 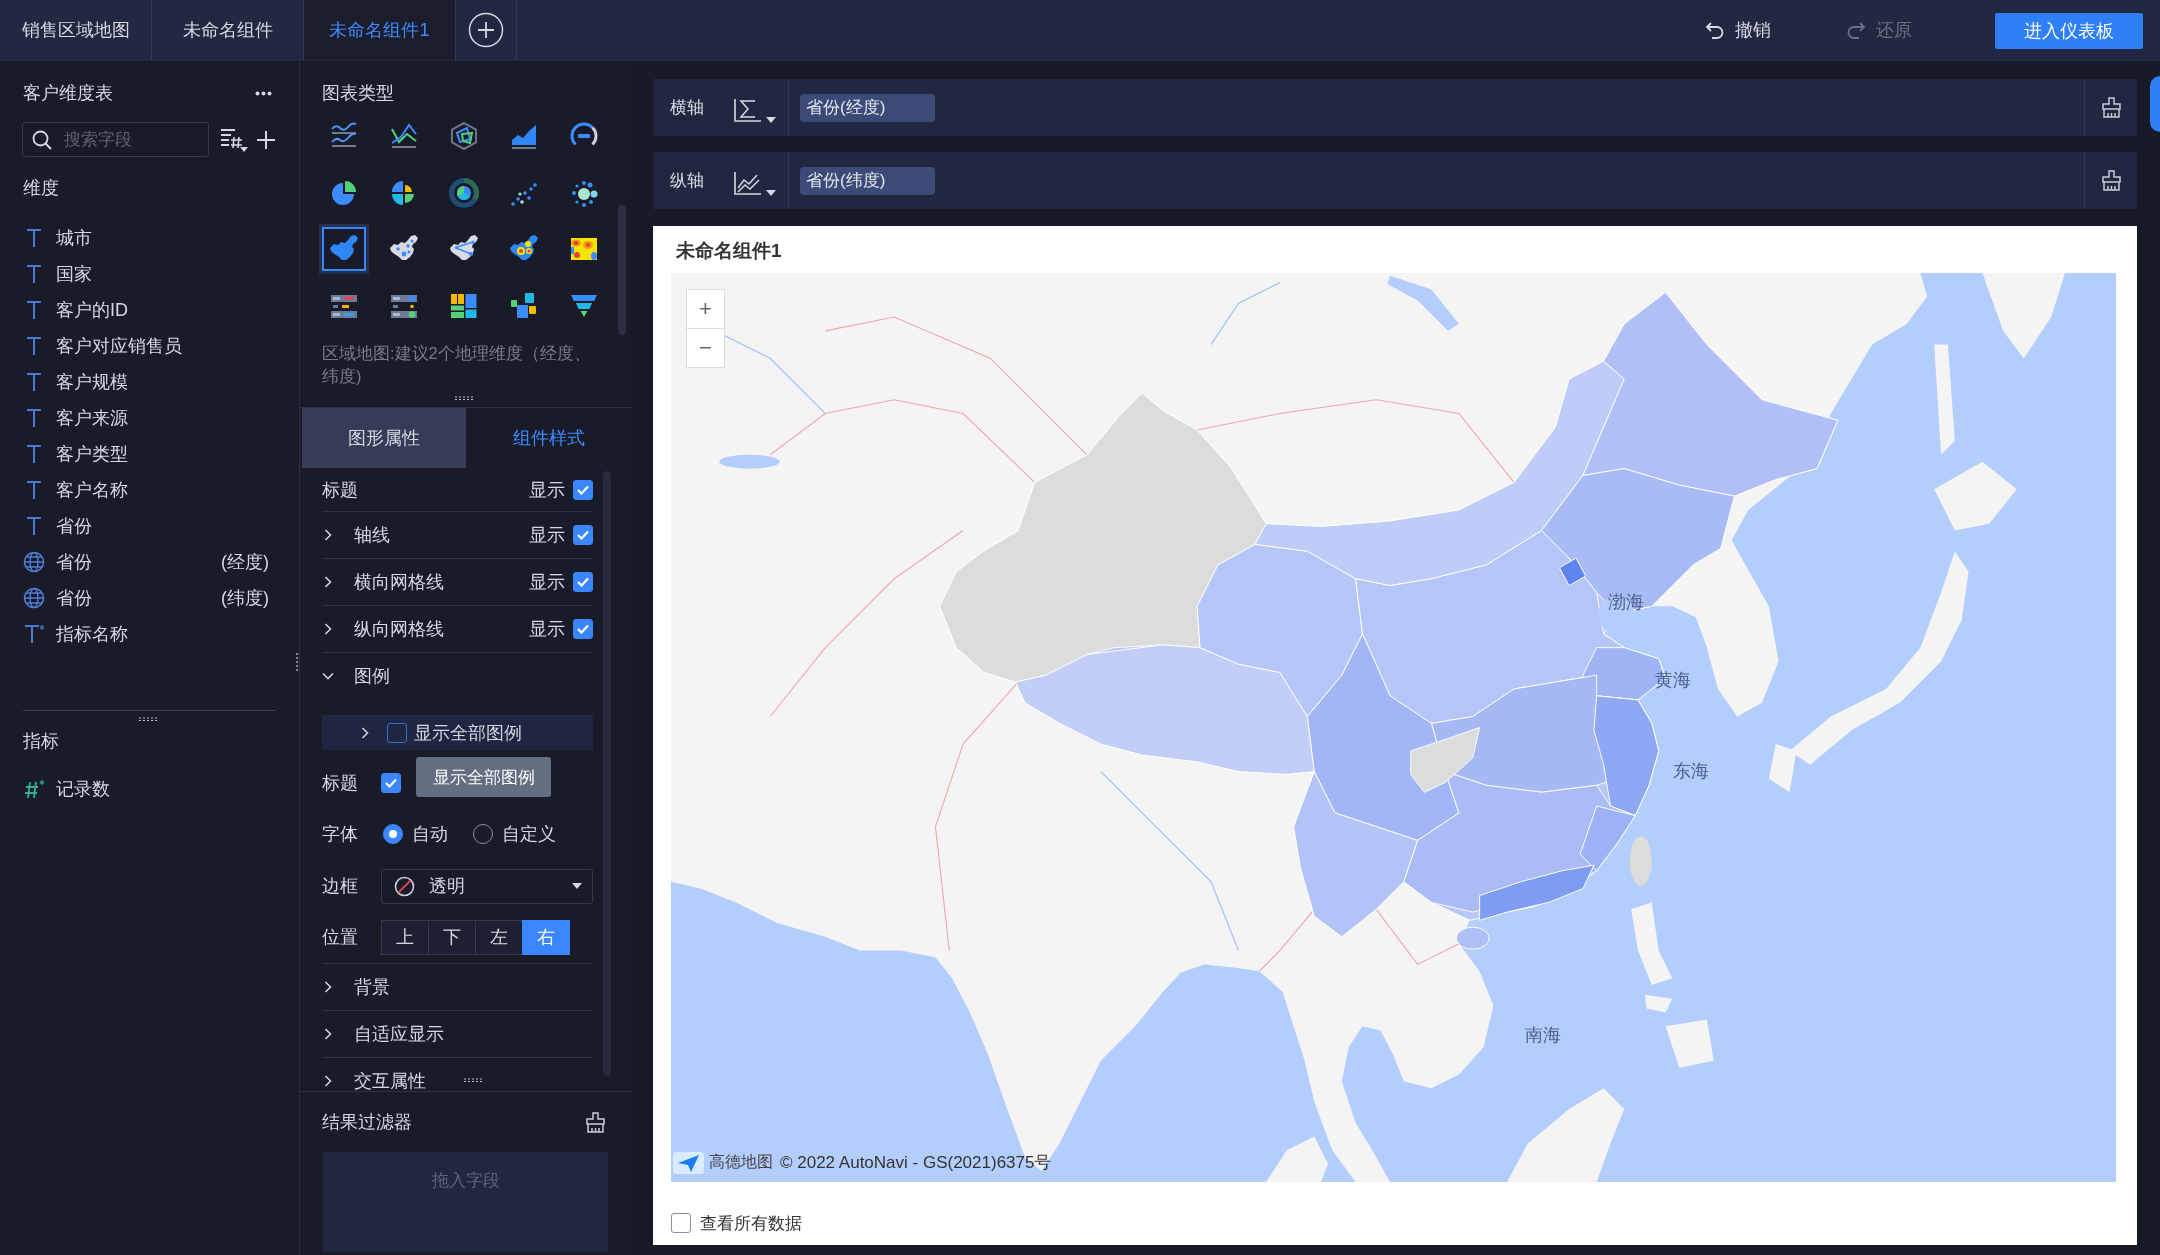 I want to click on zoom-out-button: −, so click(x=705, y=348).